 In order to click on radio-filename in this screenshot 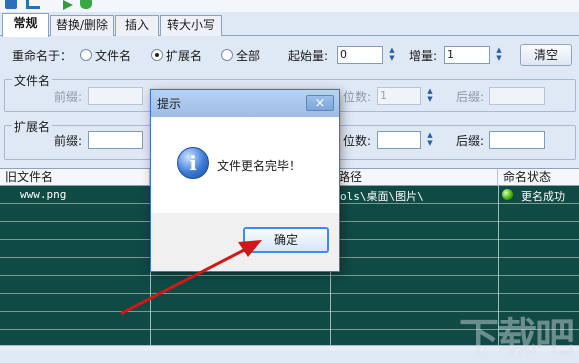, I will do `click(86, 55)`.